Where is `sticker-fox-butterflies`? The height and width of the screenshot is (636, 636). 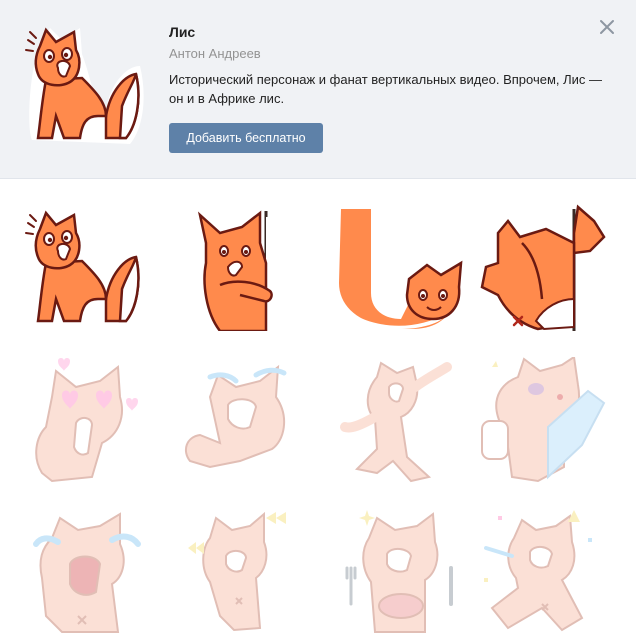
sticker-fox-butterflies is located at coordinates (244, 572).